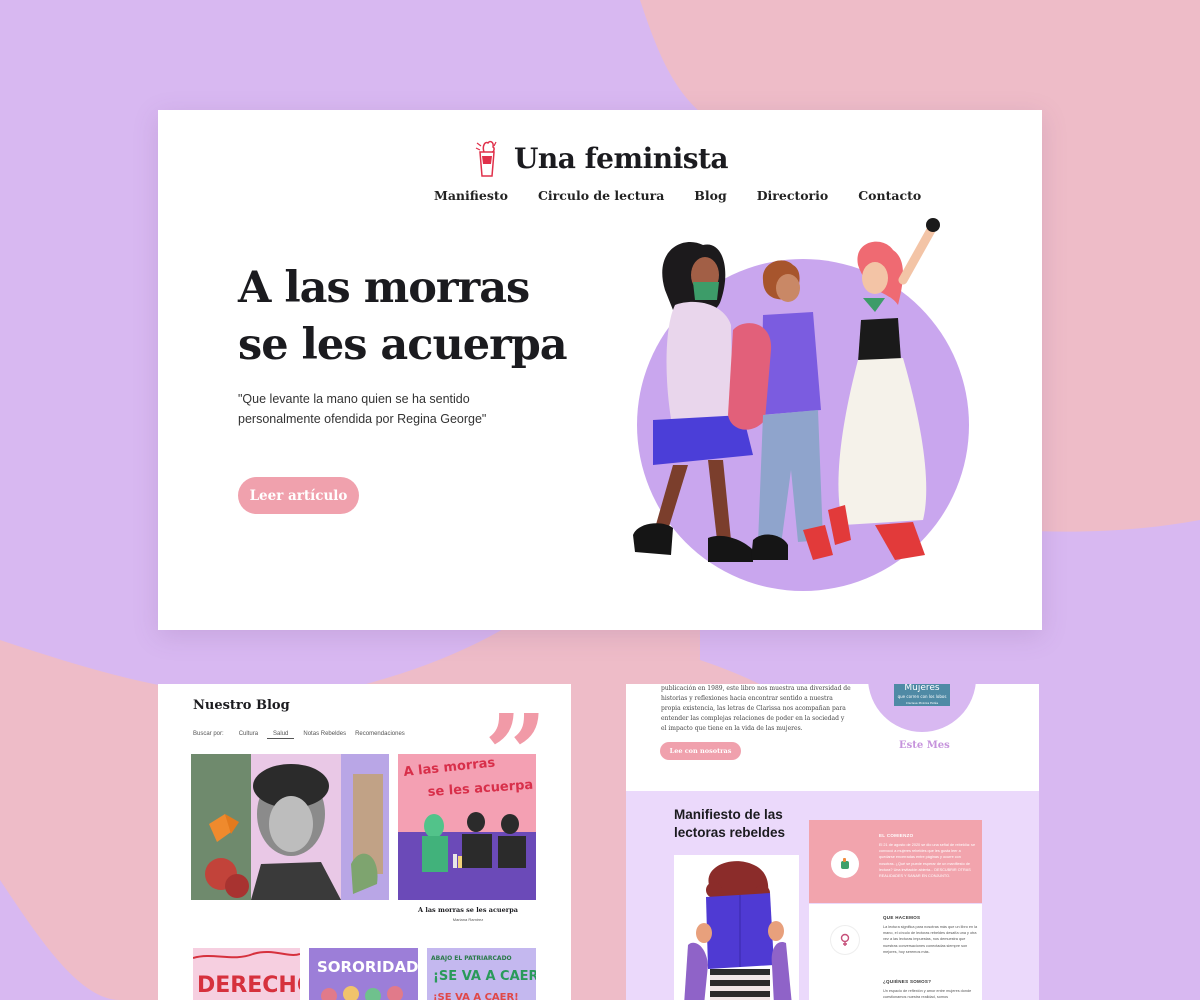 The width and height of the screenshot is (1200, 1000). I want to click on blog-post-image-derecho: DERECHO, so click(246, 974).